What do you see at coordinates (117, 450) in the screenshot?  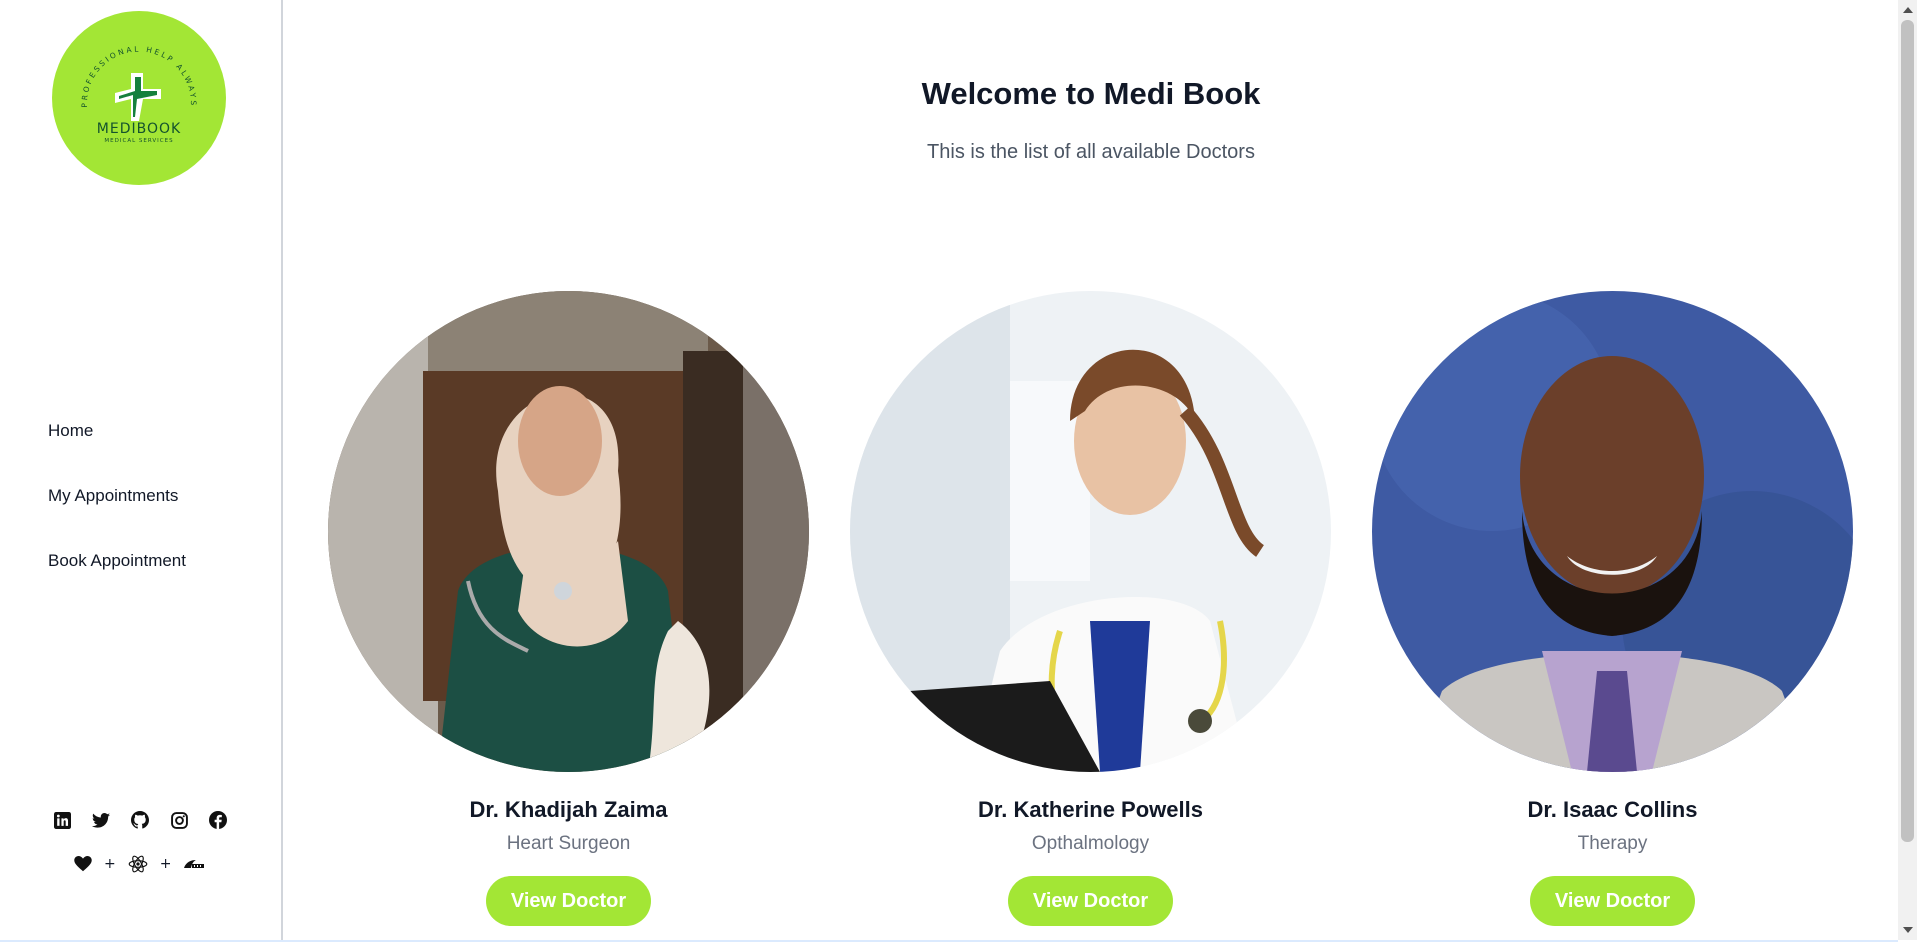 I see `sidebar-item-home: Home` at bounding box center [117, 450].